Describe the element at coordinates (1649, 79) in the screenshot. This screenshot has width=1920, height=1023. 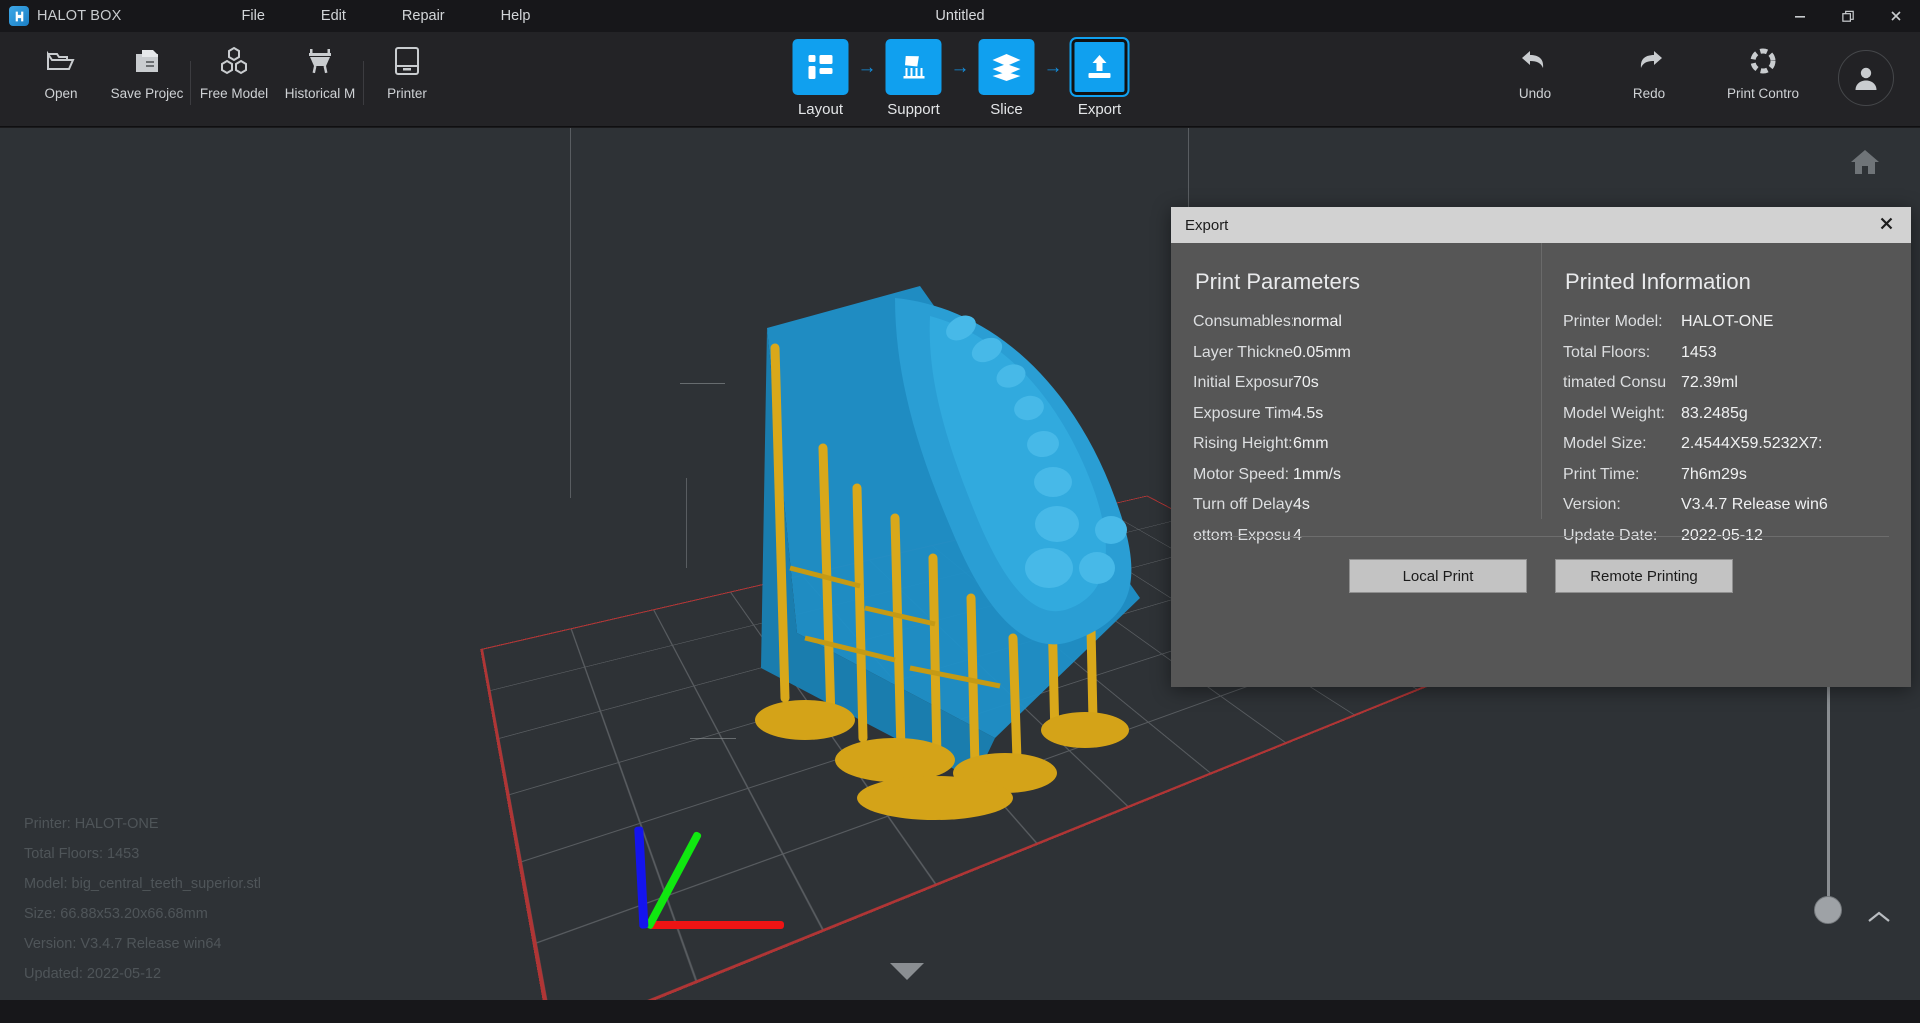
I see `tool-redo: Redo` at that location.